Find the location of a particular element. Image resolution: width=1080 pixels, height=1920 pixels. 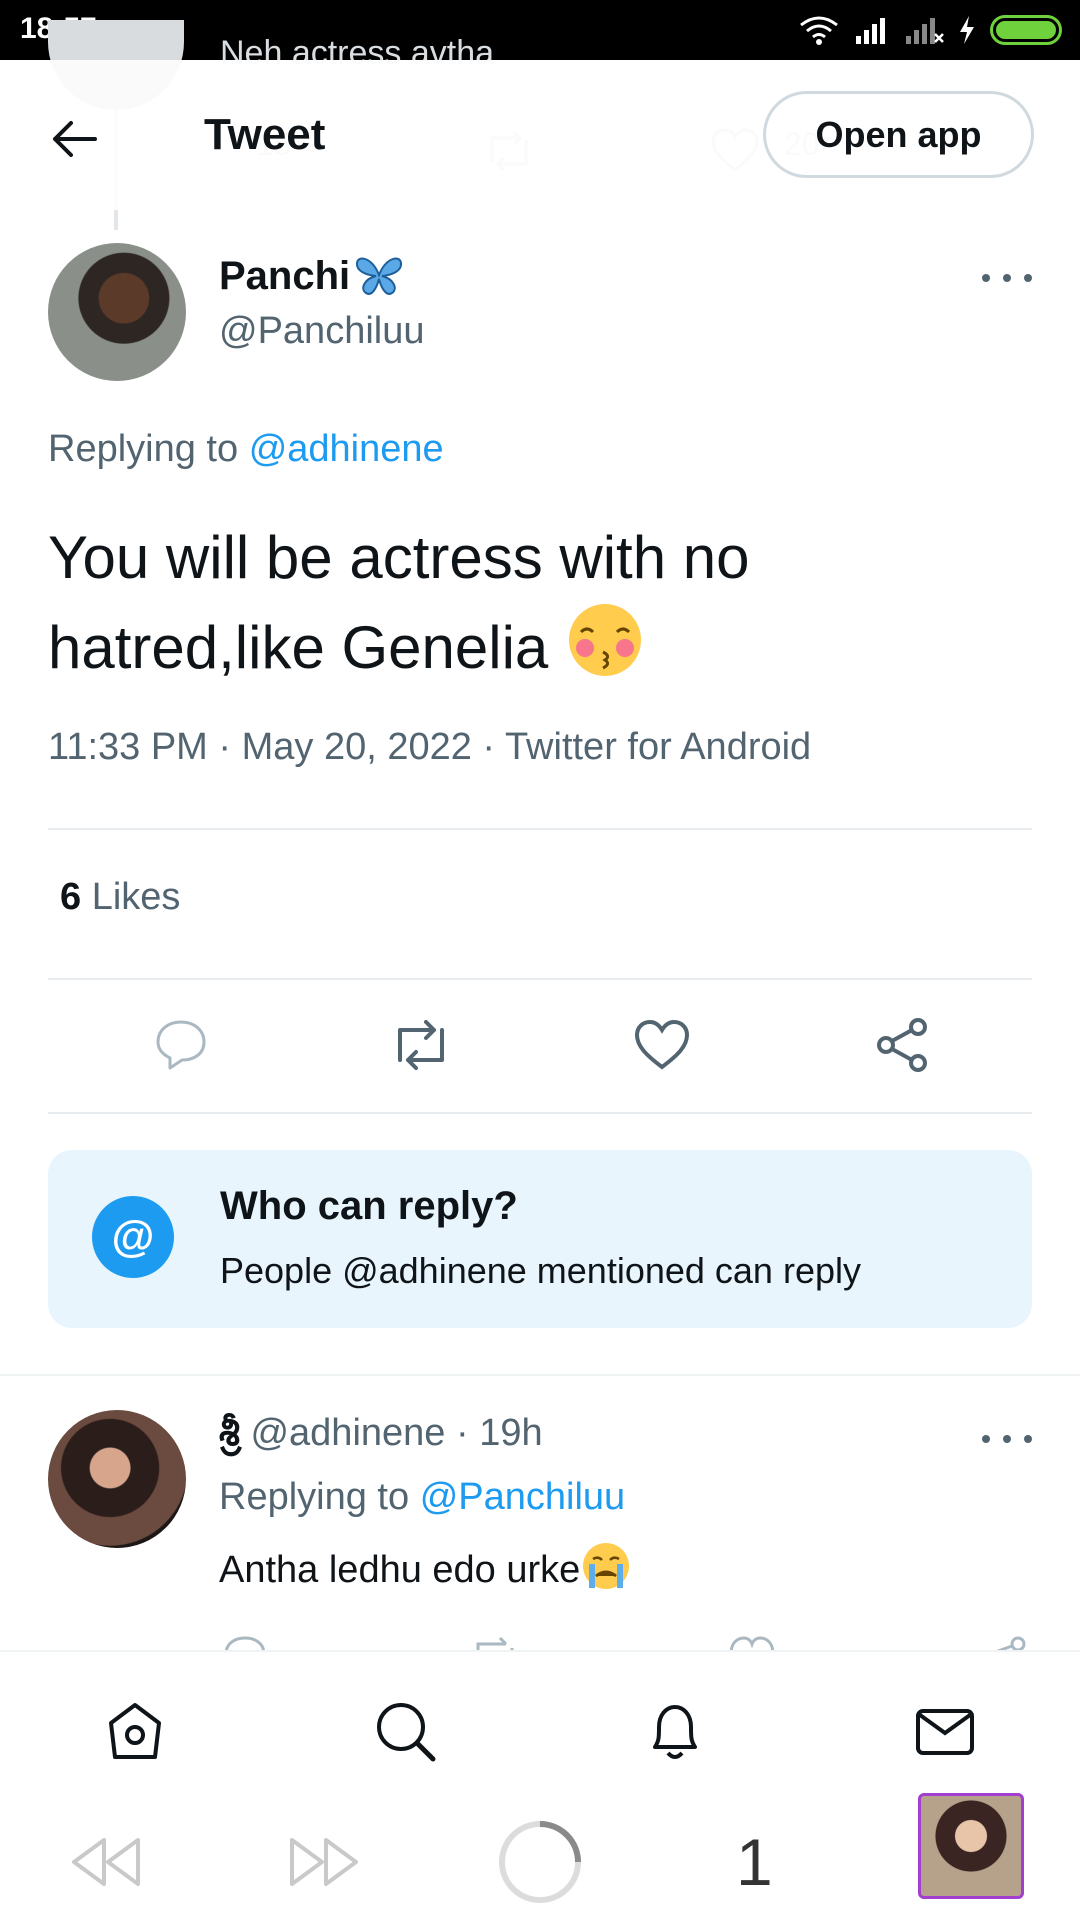

wifi-icon is located at coordinates (819, 30).